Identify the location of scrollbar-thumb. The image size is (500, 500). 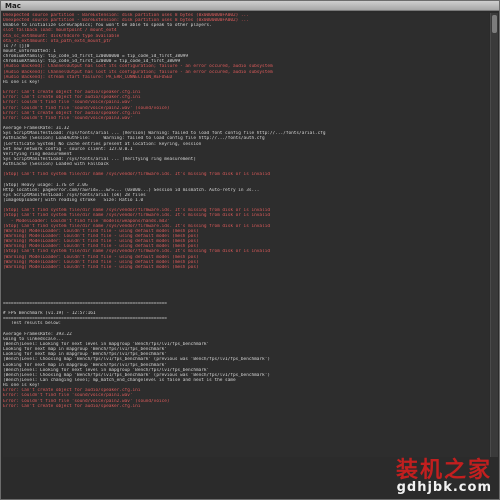
(494, 24).